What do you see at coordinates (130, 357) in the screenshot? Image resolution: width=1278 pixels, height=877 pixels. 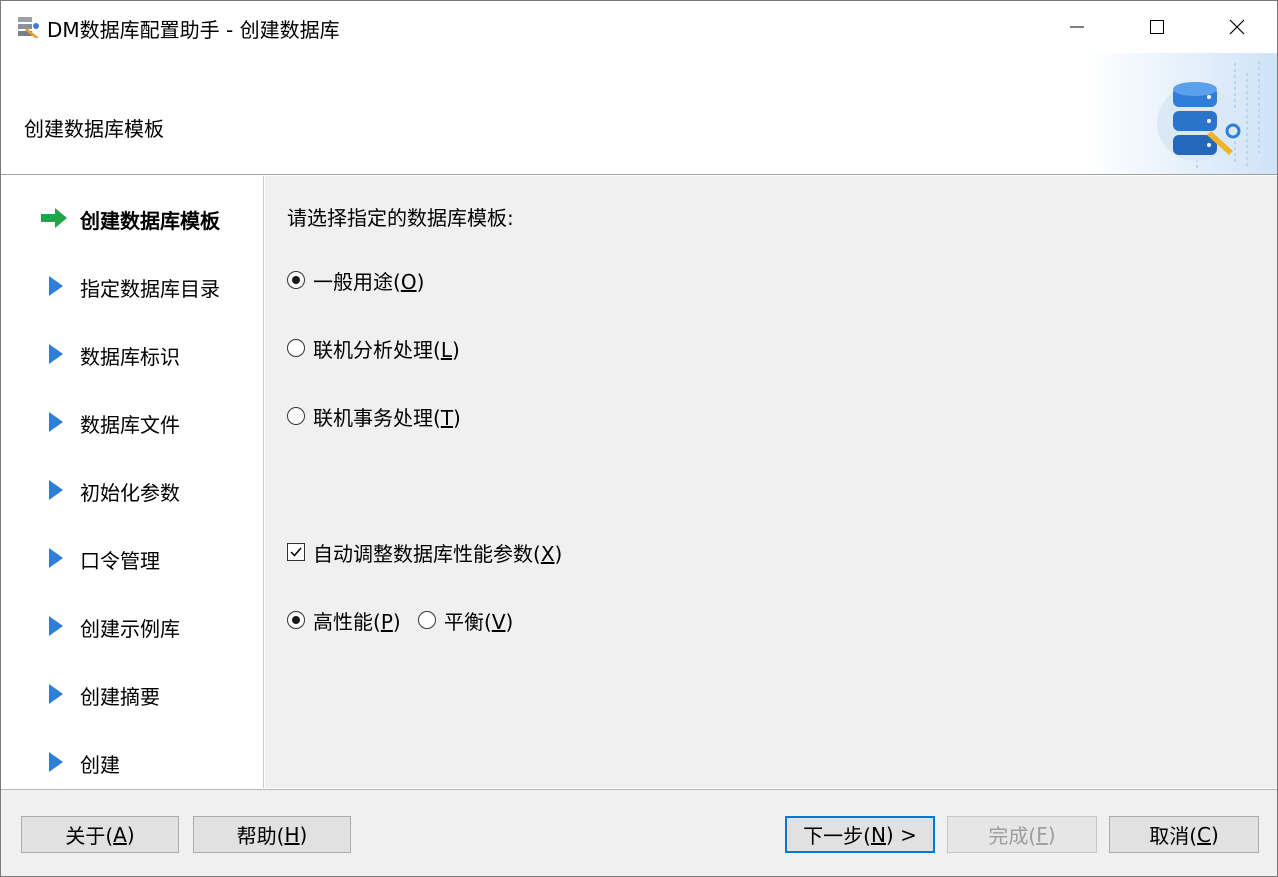 I see `nav-step-label: 数据库标识` at bounding box center [130, 357].